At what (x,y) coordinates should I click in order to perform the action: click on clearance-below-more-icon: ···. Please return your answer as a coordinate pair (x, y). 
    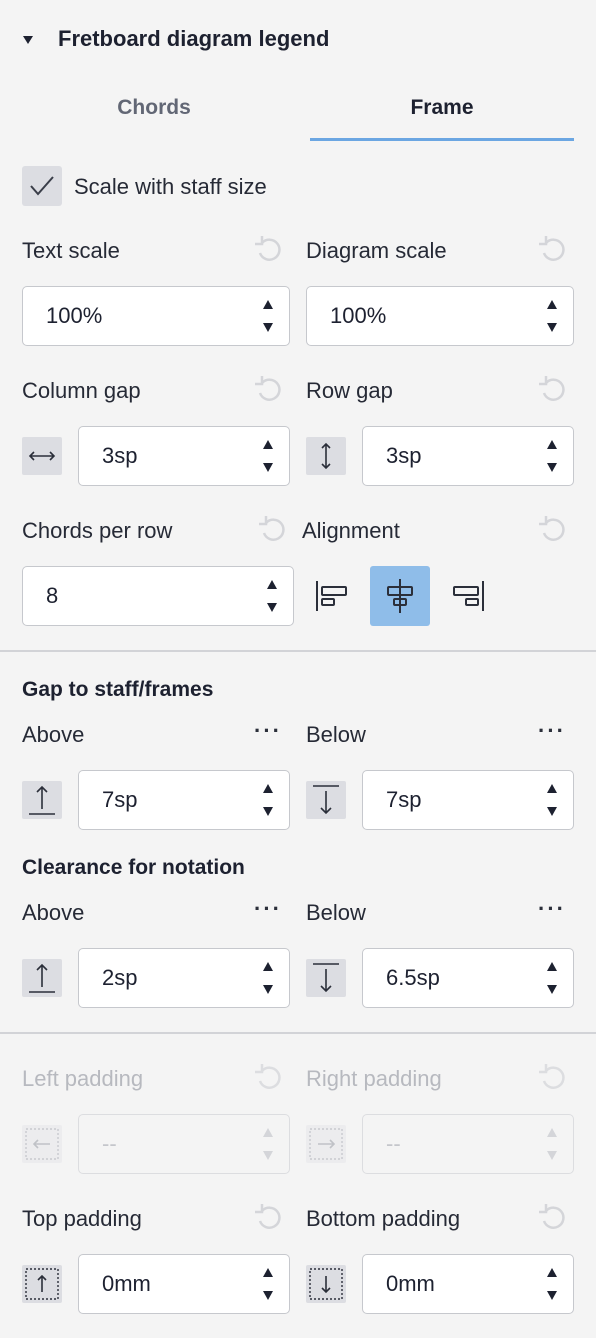
    Looking at the image, I should click on (552, 909).